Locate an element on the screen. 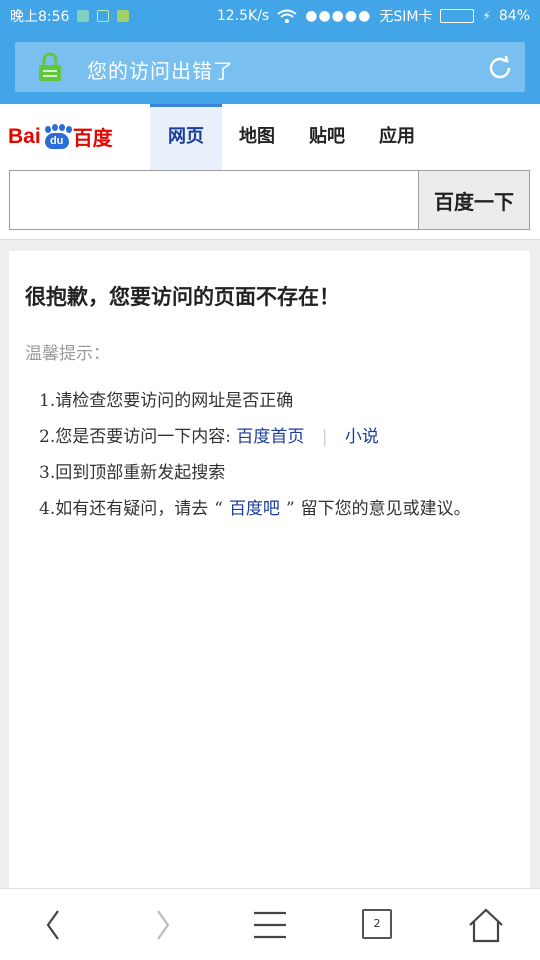 Image resolution: width=540 pixels, height=960 pixels. status-bar: 晚上8:56 12.5K/s ●●●●● 无SIM卡 ⚡ 84% is located at coordinates (270, 15).